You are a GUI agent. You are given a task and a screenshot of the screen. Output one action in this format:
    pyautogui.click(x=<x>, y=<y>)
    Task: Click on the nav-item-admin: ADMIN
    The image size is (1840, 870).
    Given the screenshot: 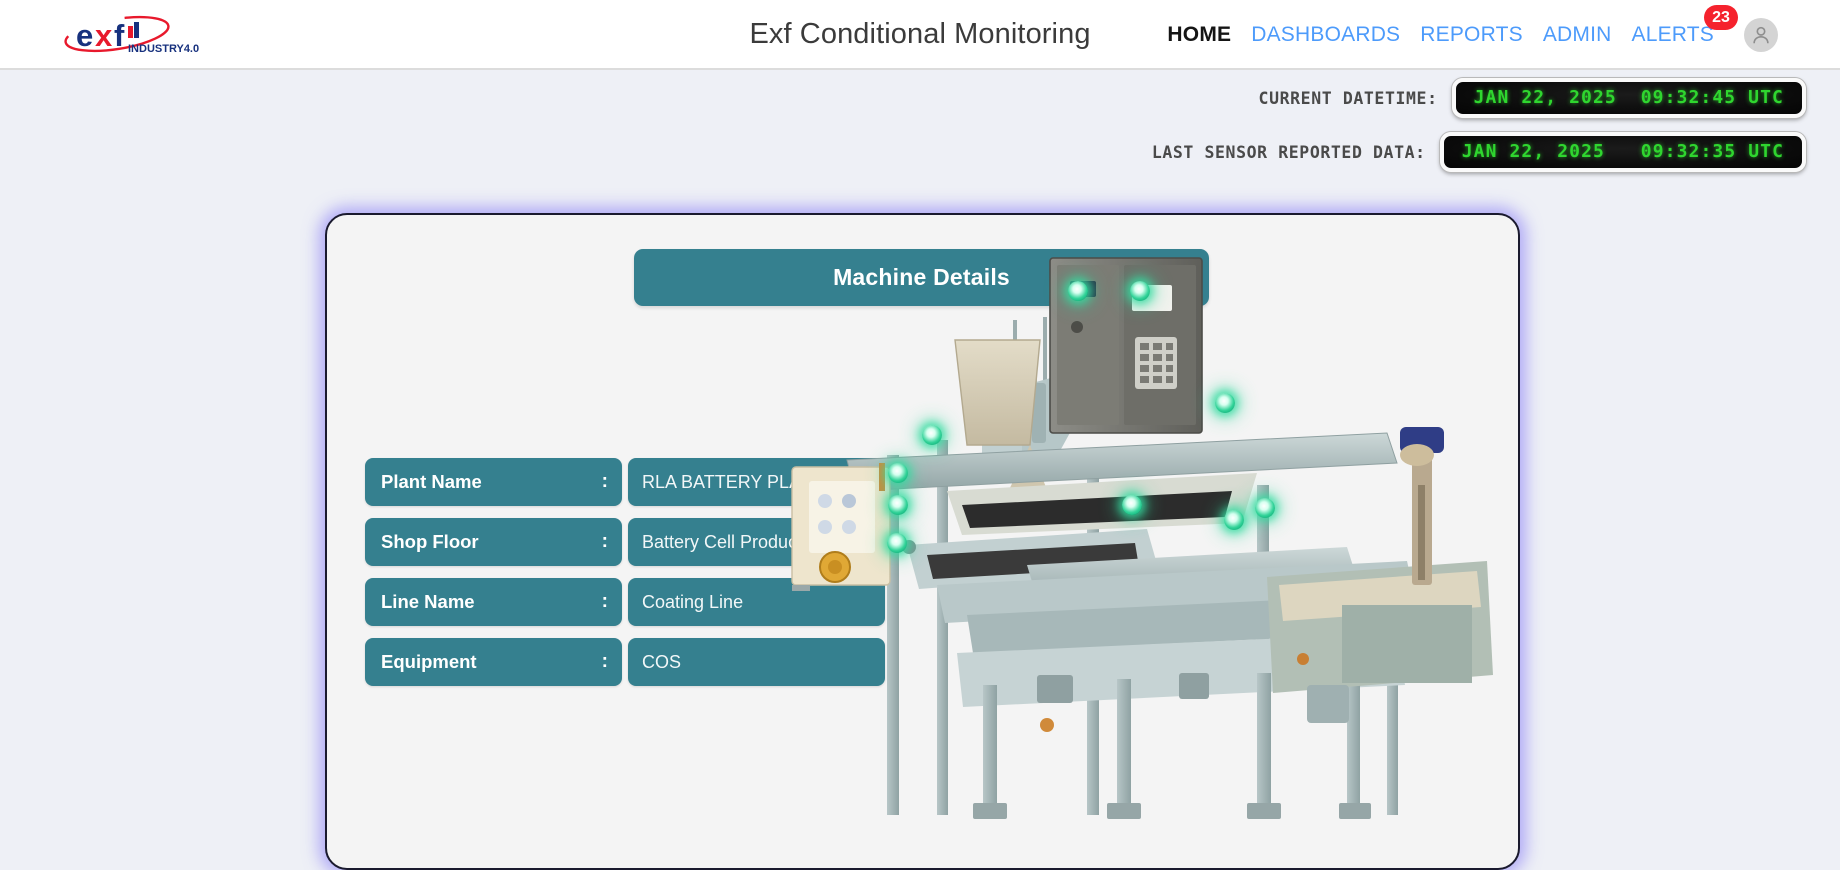 What is the action you would take?
    pyautogui.click(x=1577, y=35)
    